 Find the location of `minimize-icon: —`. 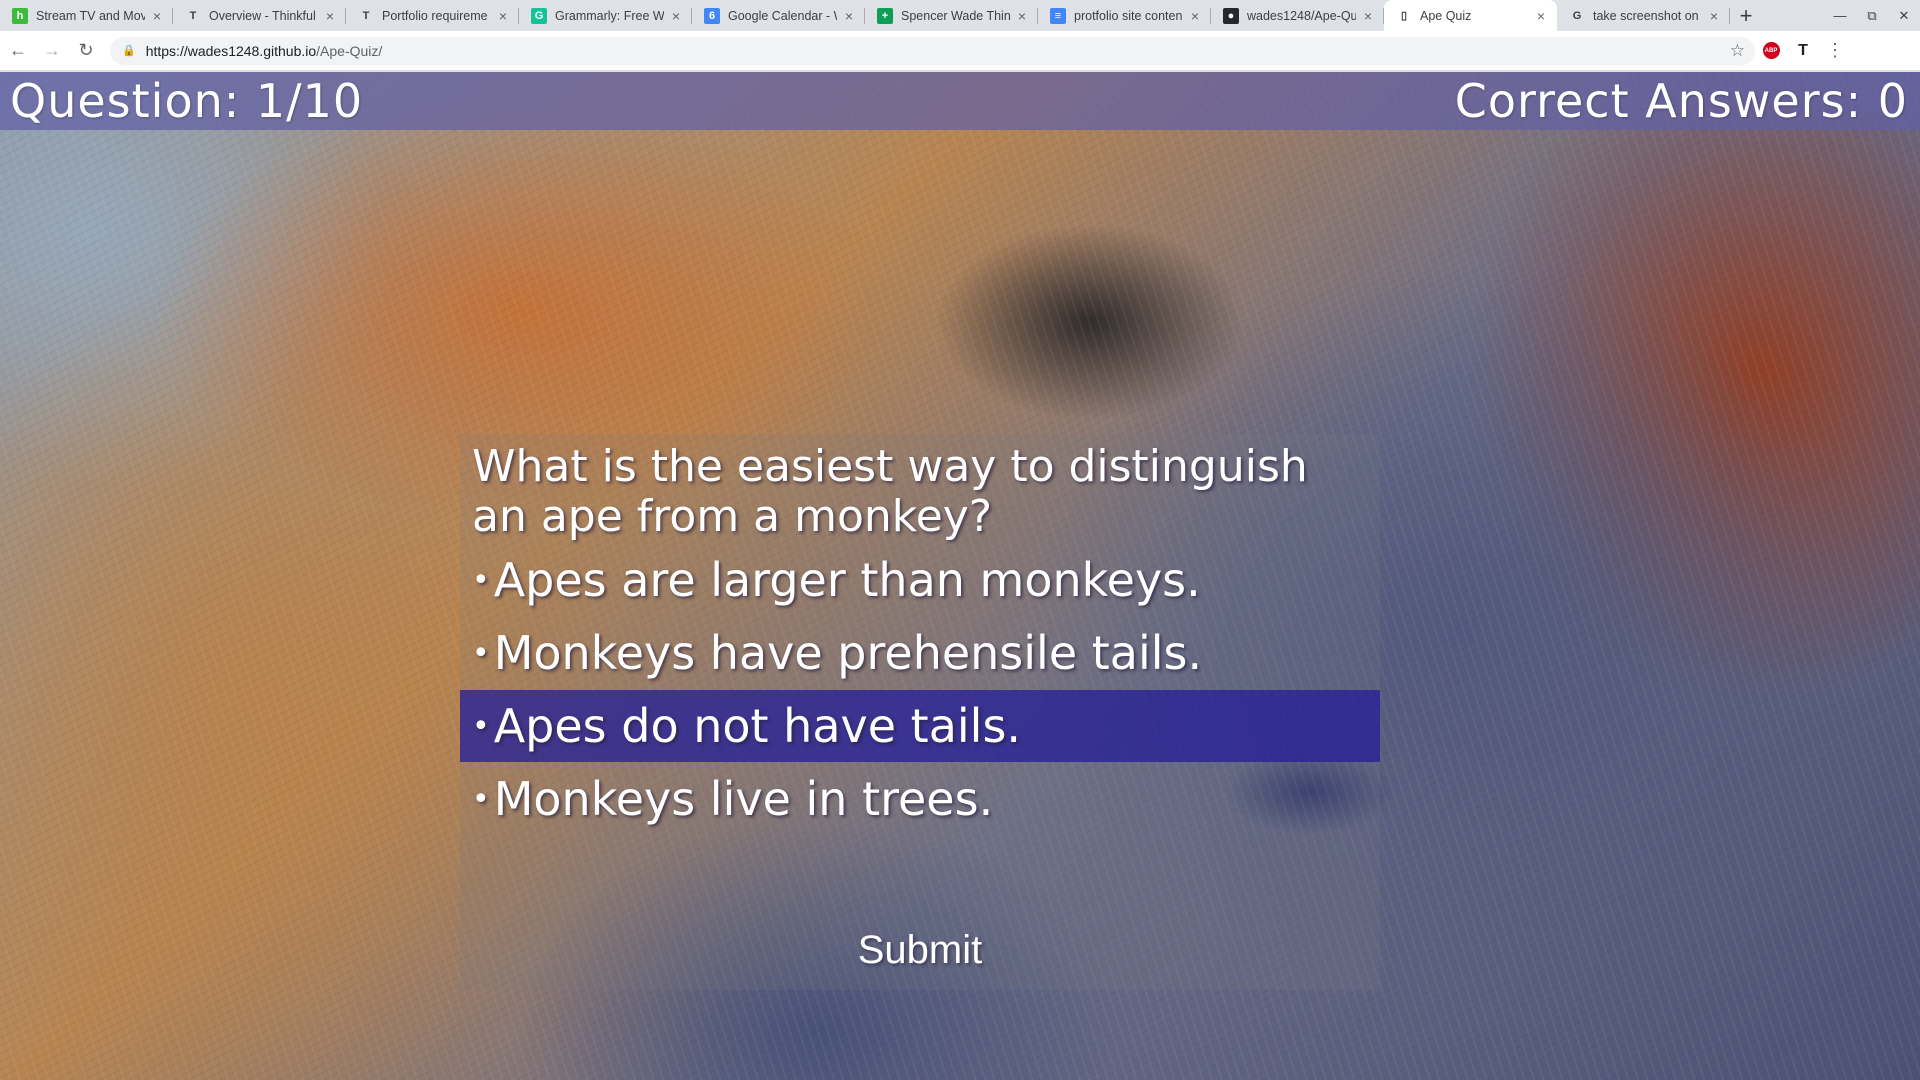

minimize-icon: — is located at coordinates (1840, 15).